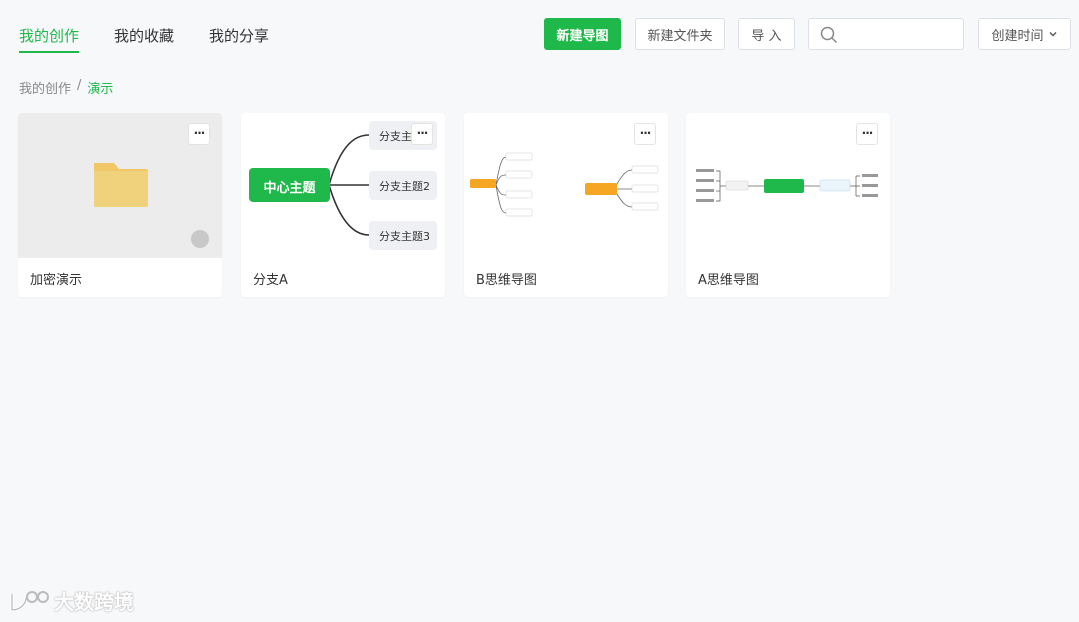 The image size is (1079, 622). Describe the element at coordinates (788, 205) in the screenshot. I see `map-card: ··· A思维导图` at that location.